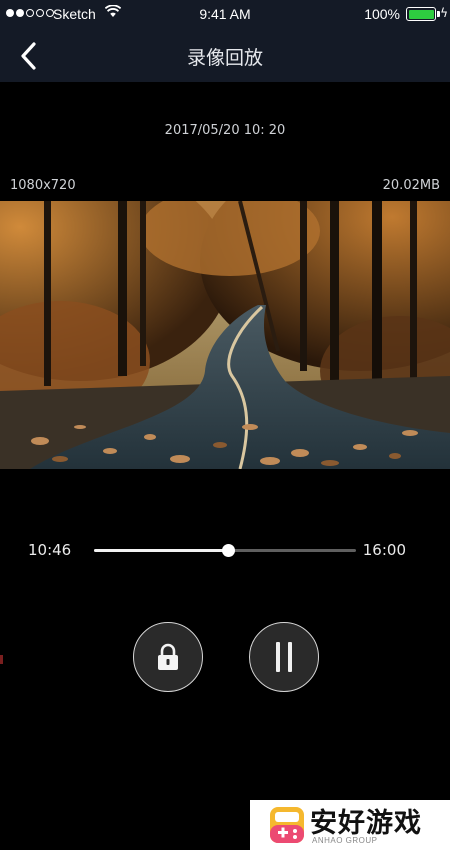 The width and height of the screenshot is (450, 850). I want to click on page-title: 录像回放, so click(224, 58).